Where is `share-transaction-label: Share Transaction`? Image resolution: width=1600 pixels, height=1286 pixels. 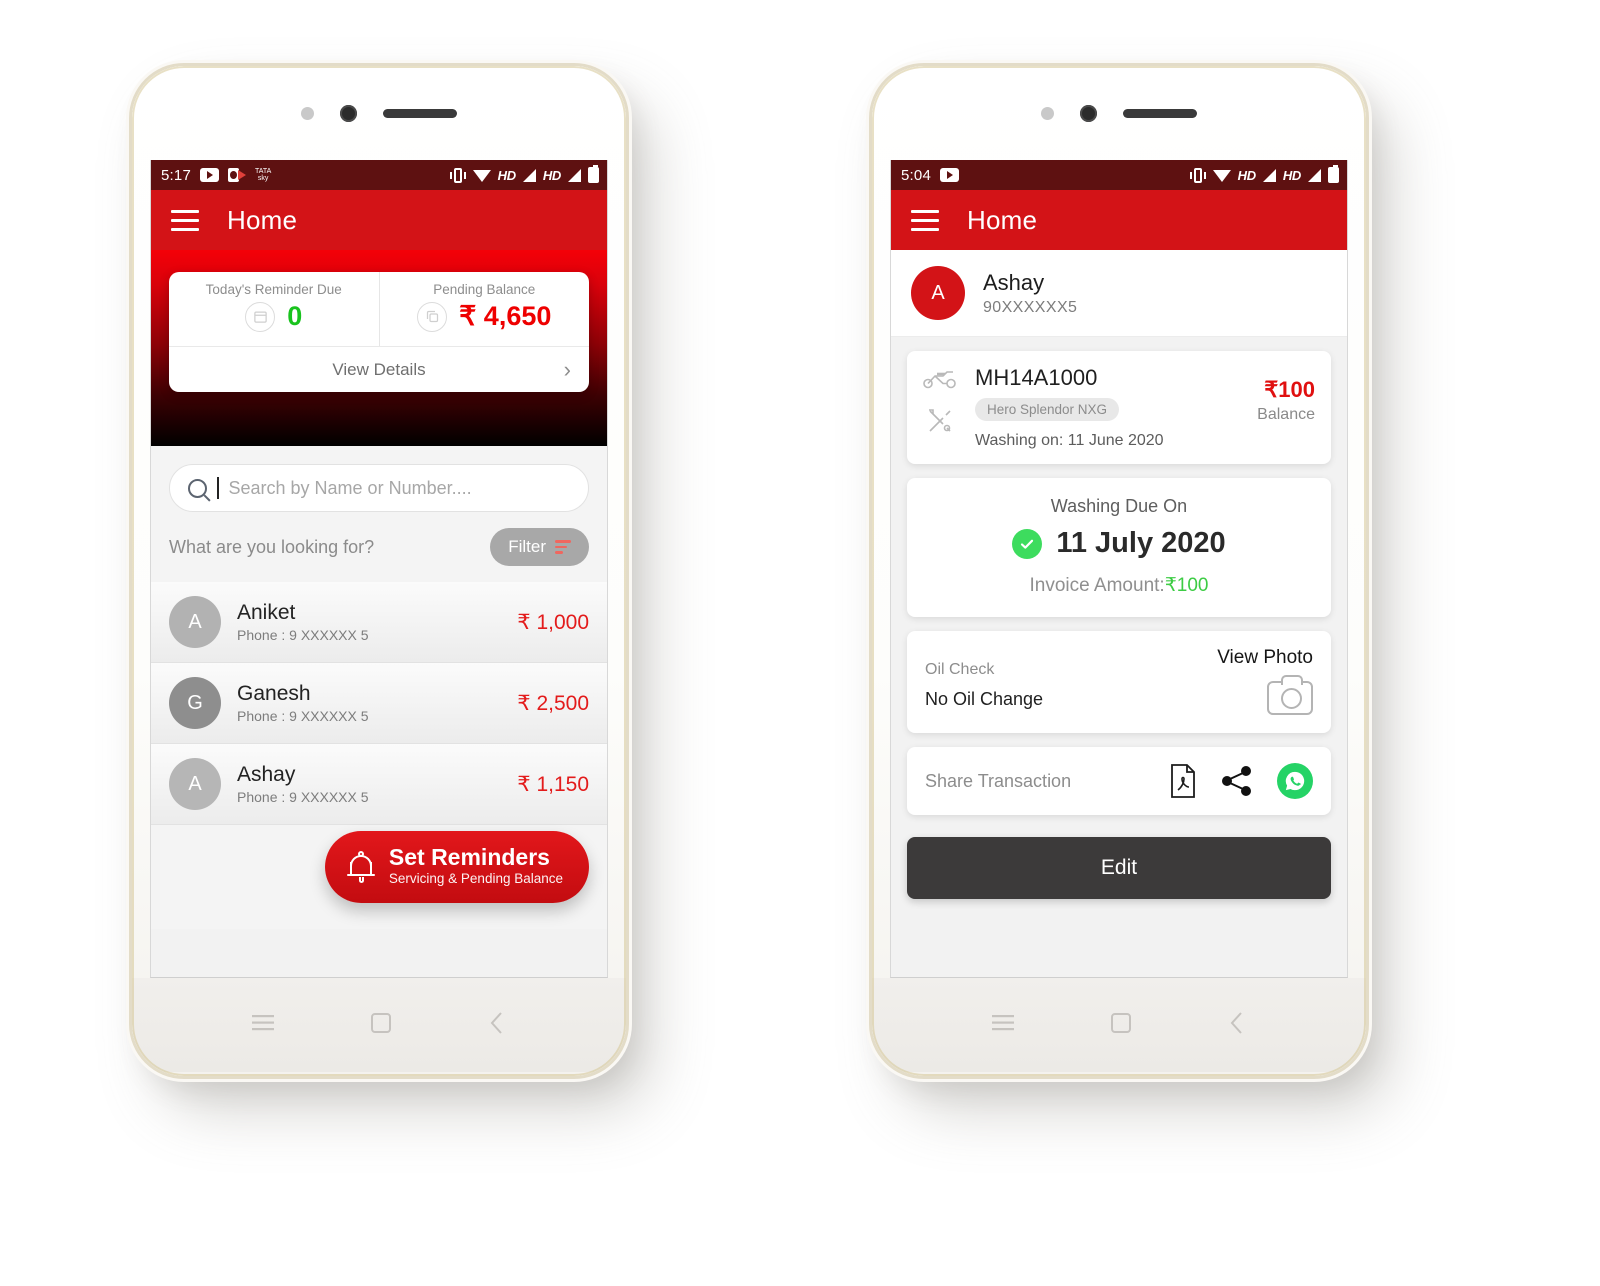
share-transaction-label: Share Transaction is located at coordinates (998, 780).